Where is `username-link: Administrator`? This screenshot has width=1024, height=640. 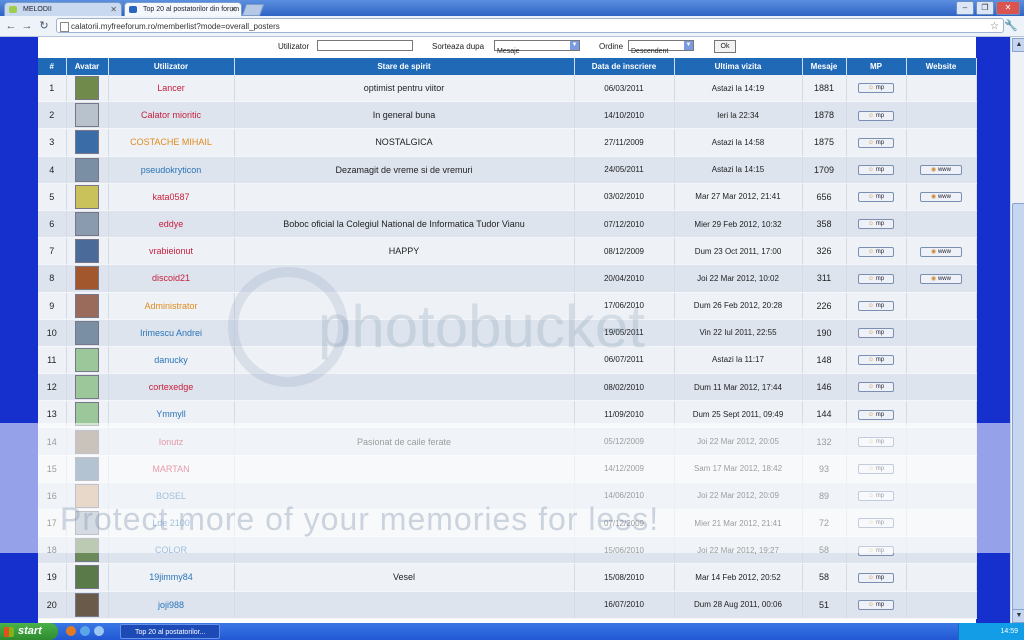
username-link: Administrator is located at coordinates (171, 306).